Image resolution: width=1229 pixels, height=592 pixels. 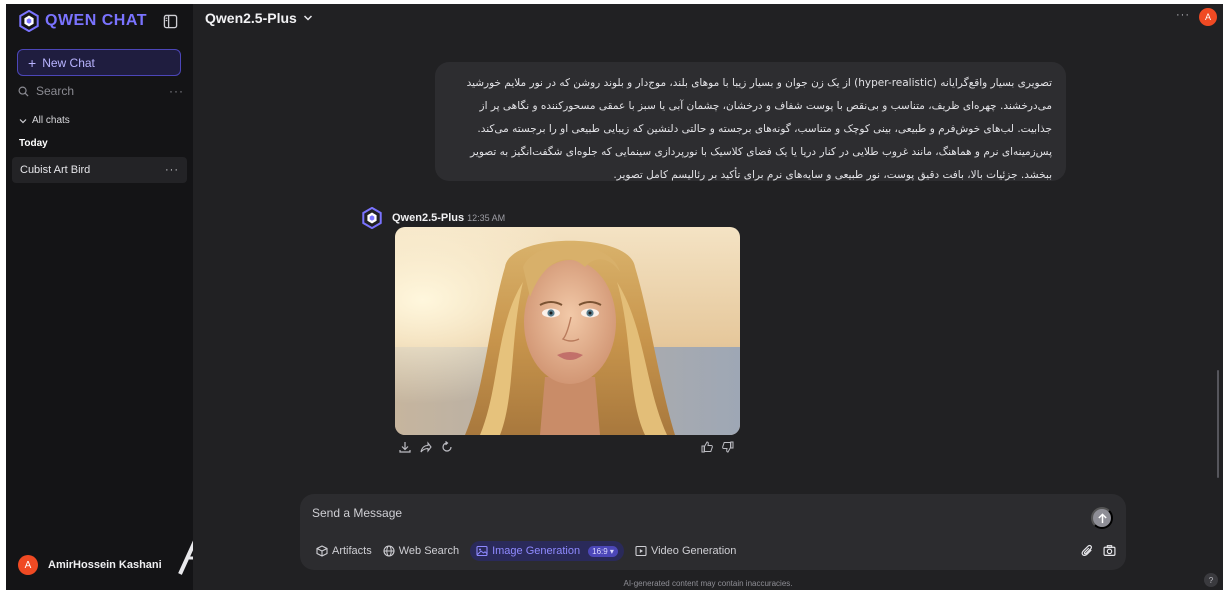 What do you see at coordinates (105, 565) in the screenshot?
I see `user-name: AmirHossein Kashani` at bounding box center [105, 565].